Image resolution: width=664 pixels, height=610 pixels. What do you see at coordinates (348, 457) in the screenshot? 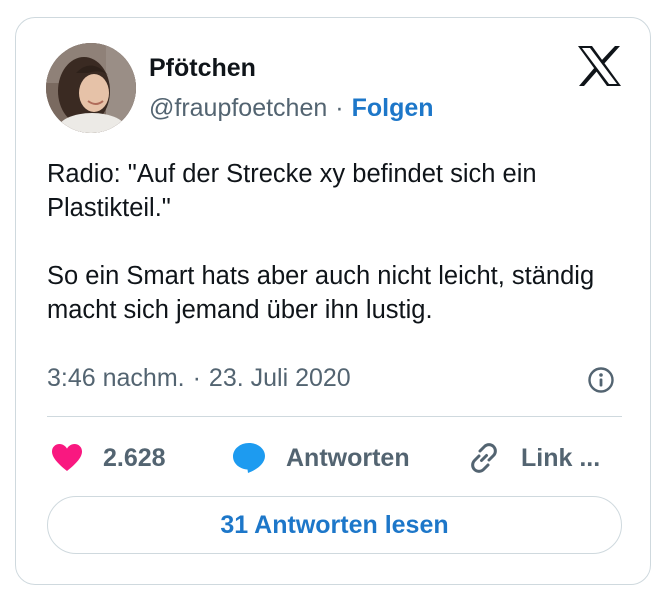
I see `reply-label: Antworten` at bounding box center [348, 457].